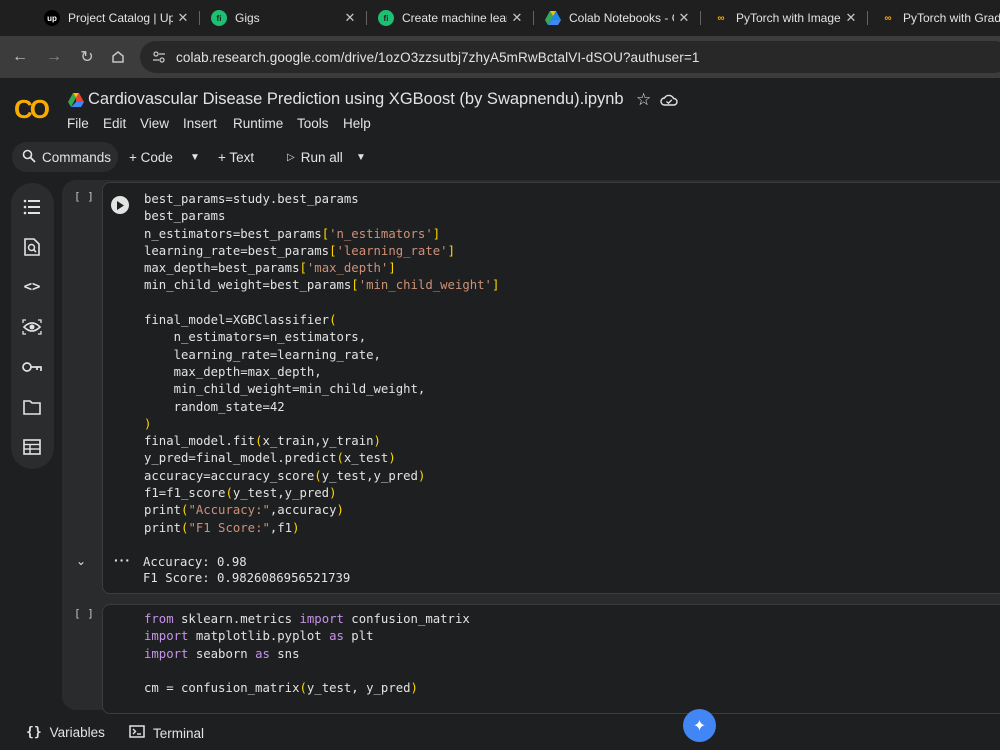  I want to click on table-of-contents-icon, so click(32, 207).